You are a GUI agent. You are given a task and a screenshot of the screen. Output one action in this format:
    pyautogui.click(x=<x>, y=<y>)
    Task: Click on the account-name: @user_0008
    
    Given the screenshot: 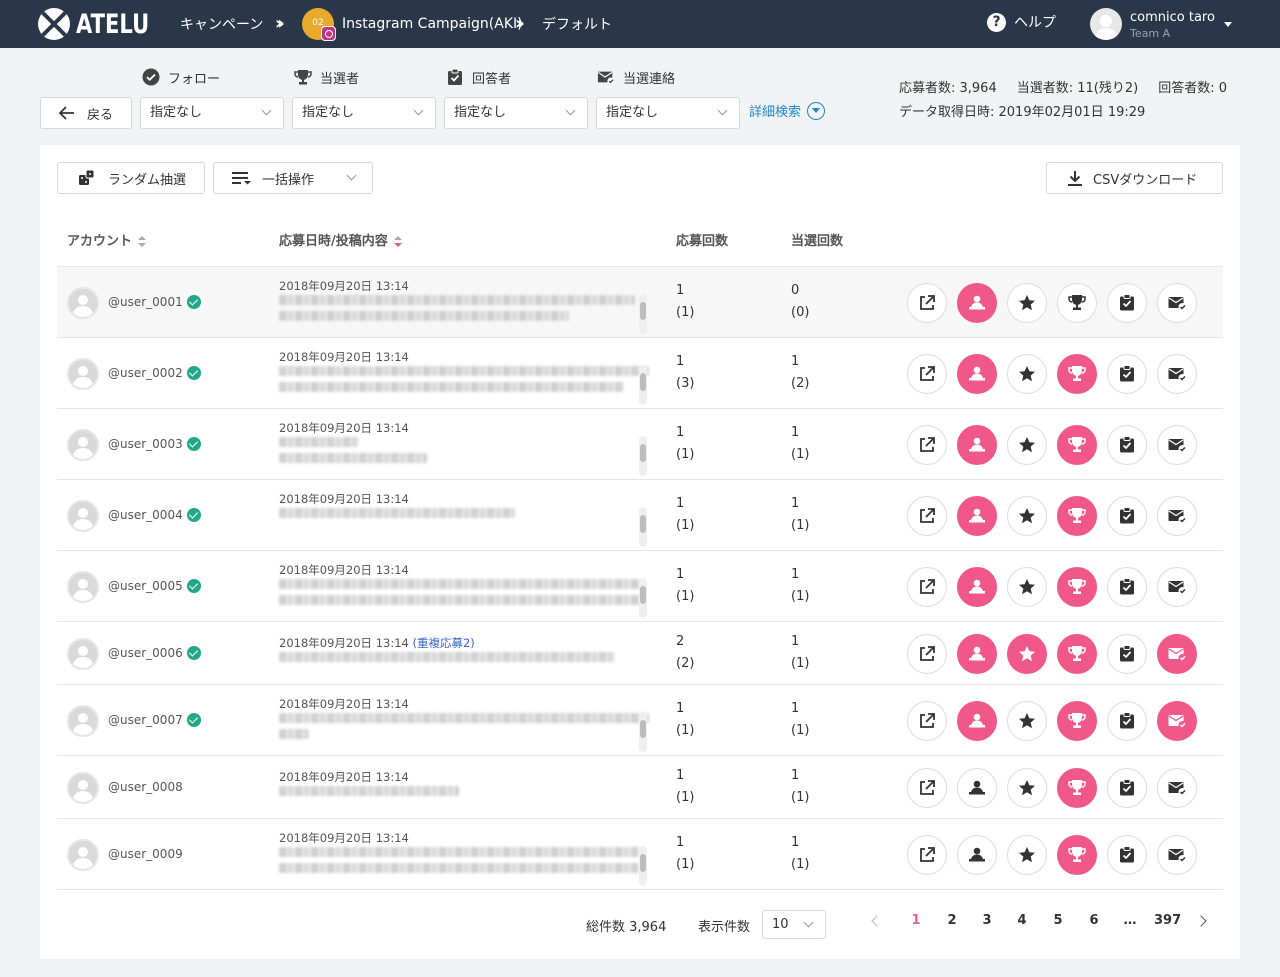 What is the action you would take?
    pyautogui.click(x=145, y=787)
    